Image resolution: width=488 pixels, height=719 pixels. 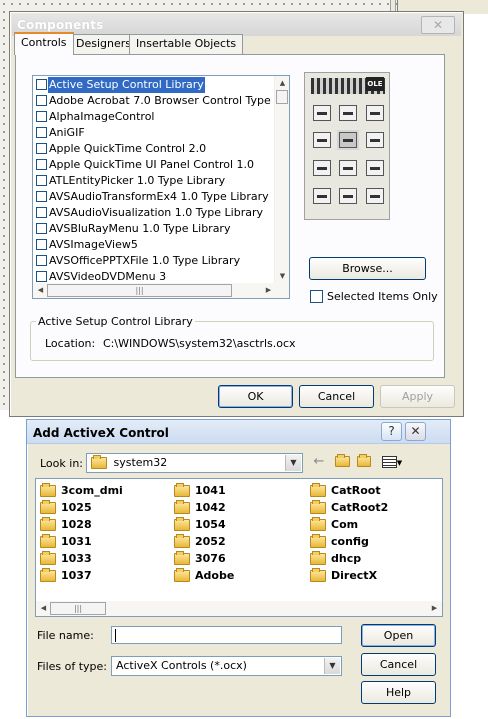 I want to click on folder-item: dhcp, so click(x=335, y=559).